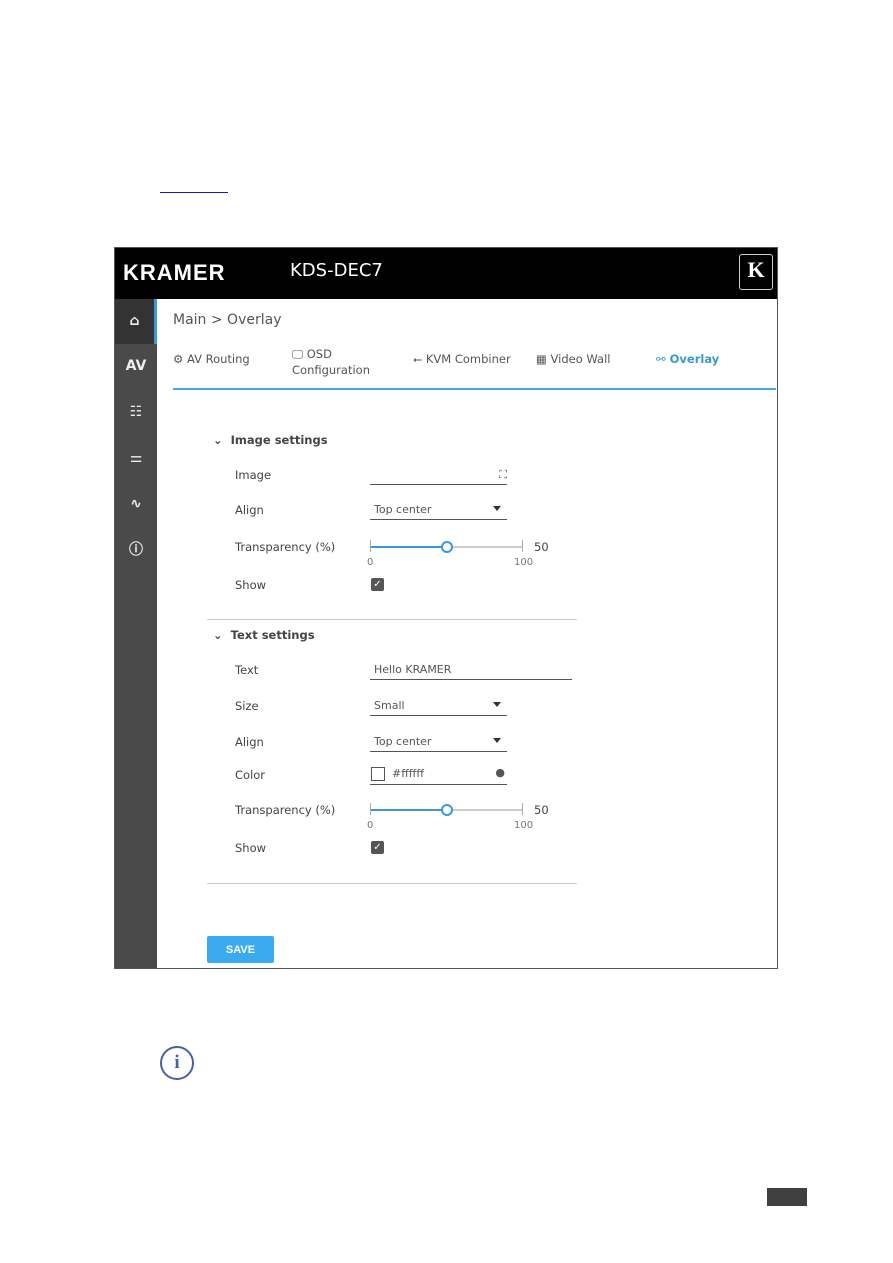 The height and width of the screenshot is (1263, 893). I want to click on color-input: #ffffff ●, so click(438, 775).